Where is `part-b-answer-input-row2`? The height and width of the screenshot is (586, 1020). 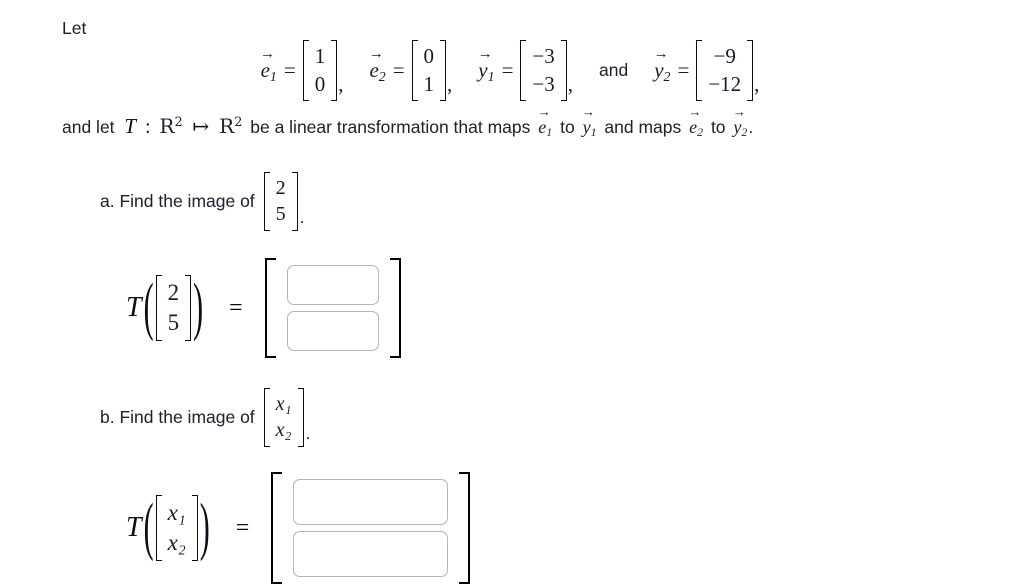 part-b-answer-input-row2 is located at coordinates (371, 554).